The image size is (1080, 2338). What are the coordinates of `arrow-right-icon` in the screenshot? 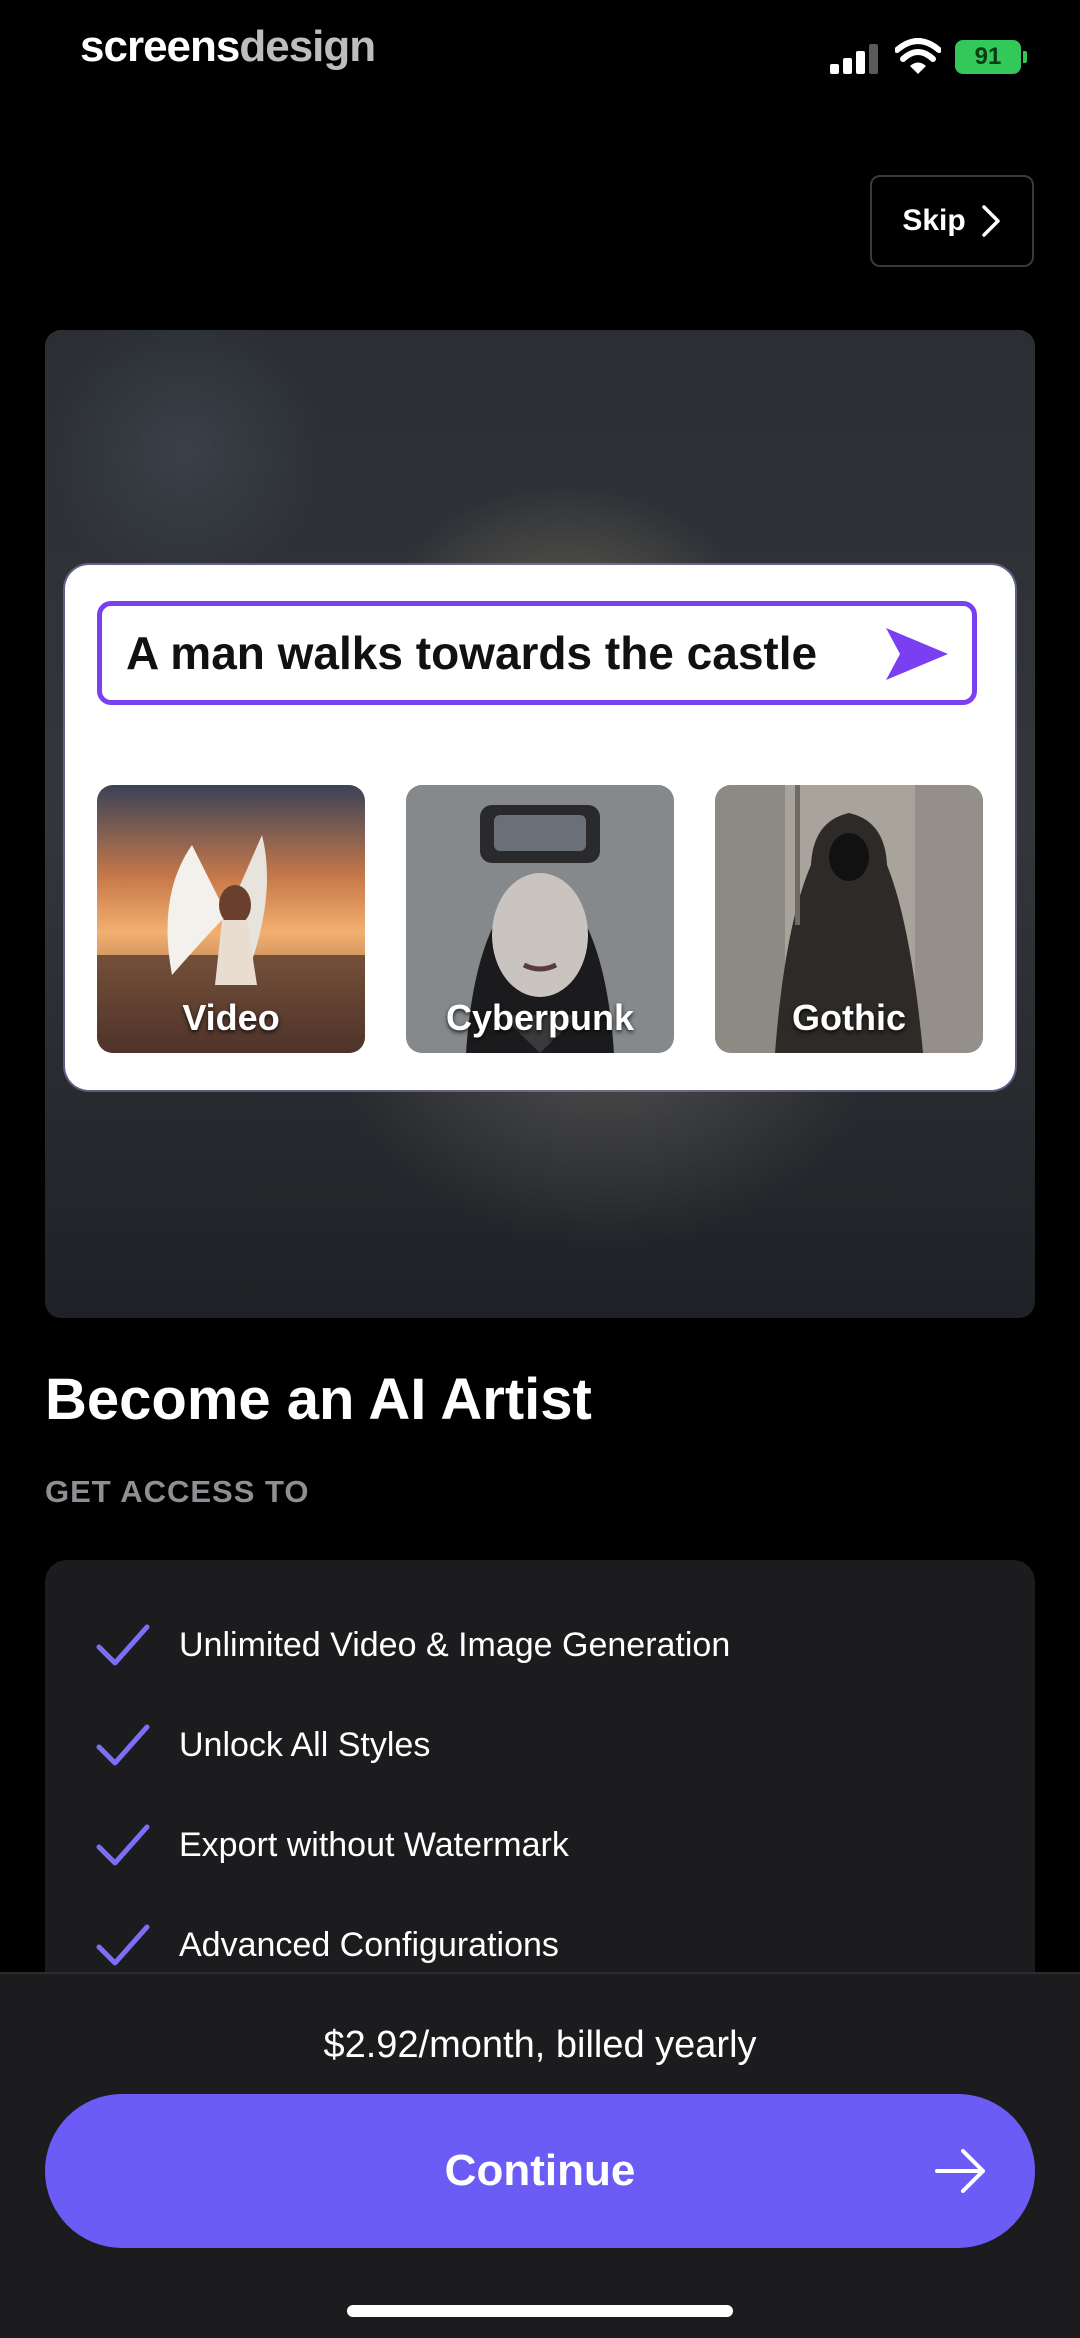 It's located at (960, 2171).